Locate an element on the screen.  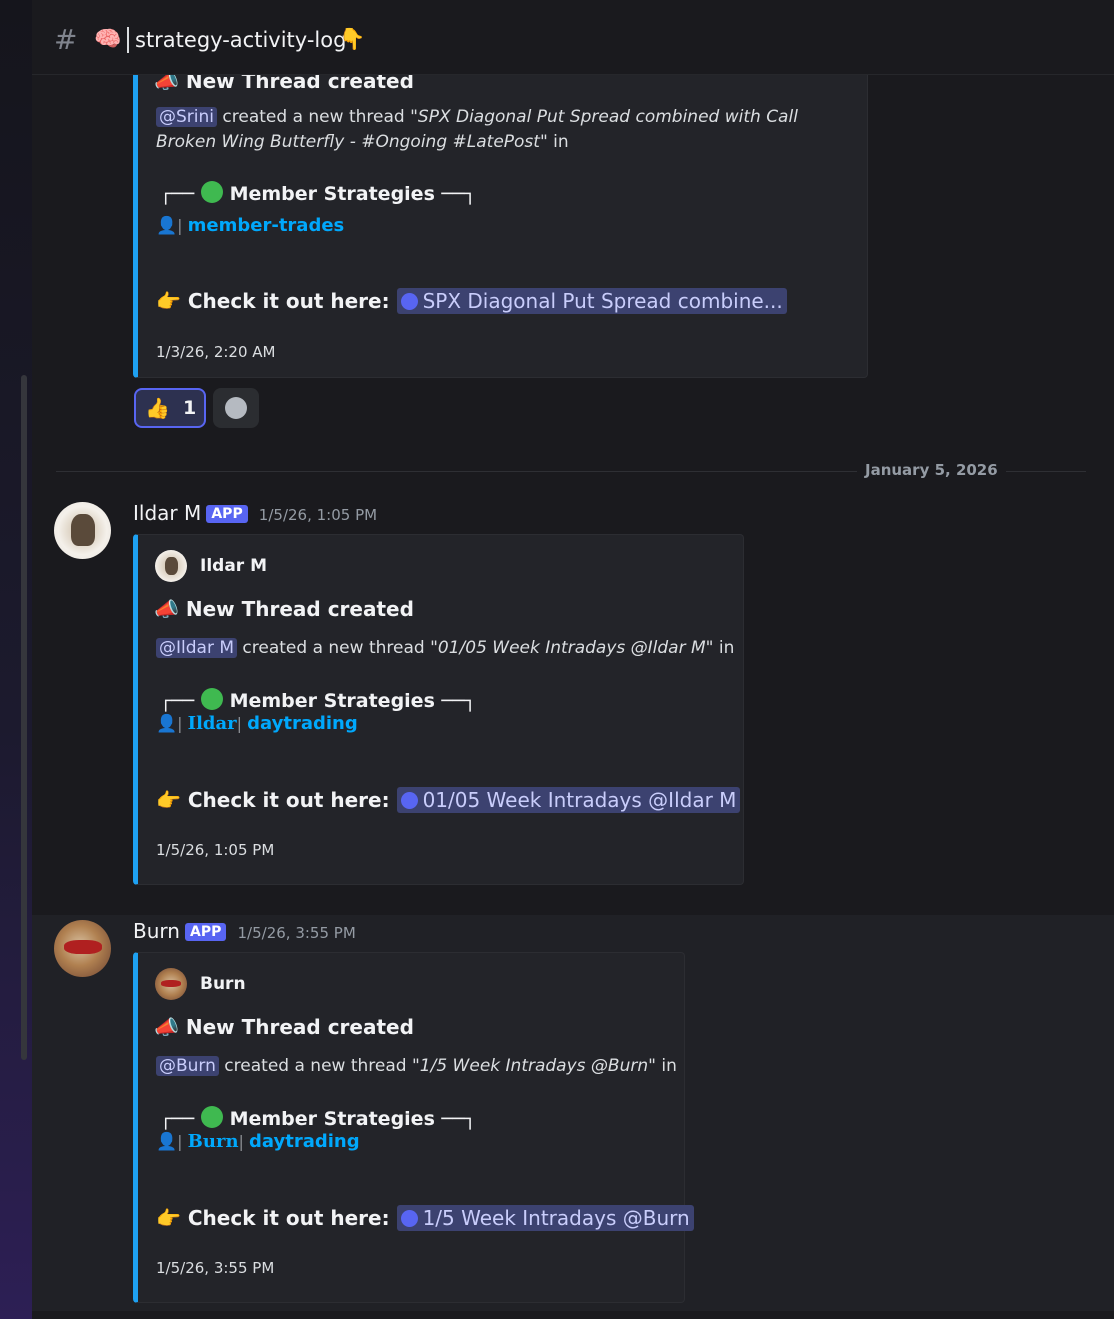
channel-link-member-trades: member-trades is located at coordinates (266, 225).